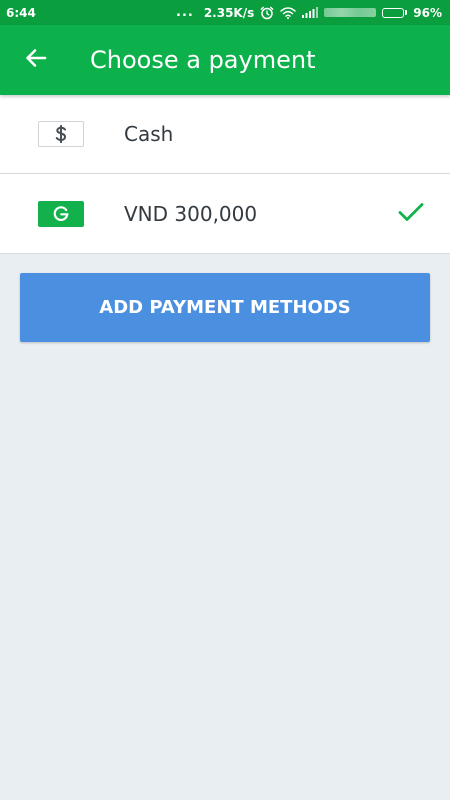 The width and height of the screenshot is (450, 800). Describe the element at coordinates (149, 134) in the screenshot. I see `payment-option-label: Cash` at that location.